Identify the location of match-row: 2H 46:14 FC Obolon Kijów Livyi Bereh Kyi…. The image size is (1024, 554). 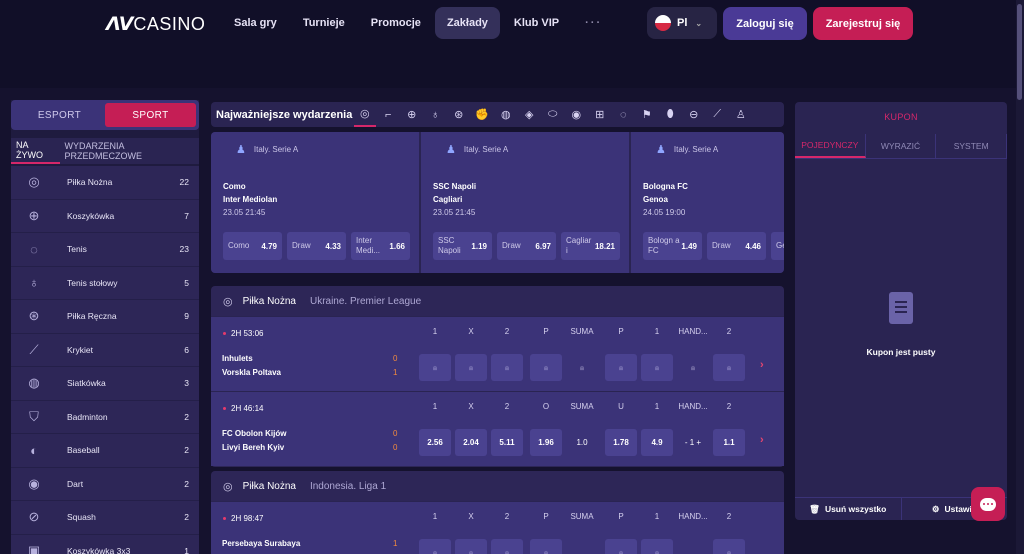
(497, 428).